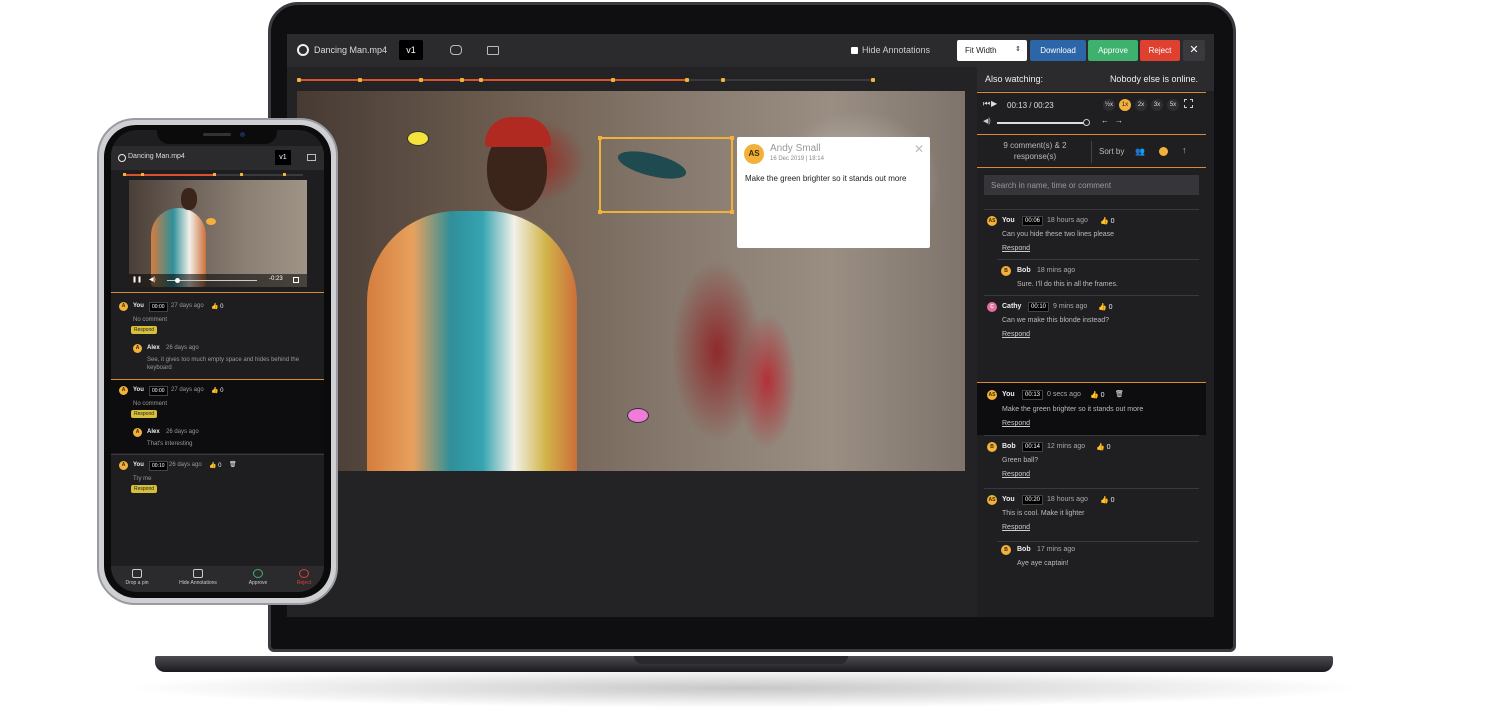 Image resolution: width=1501 pixels, height=725 pixels. I want to click on seek-knob, so click(177, 280).